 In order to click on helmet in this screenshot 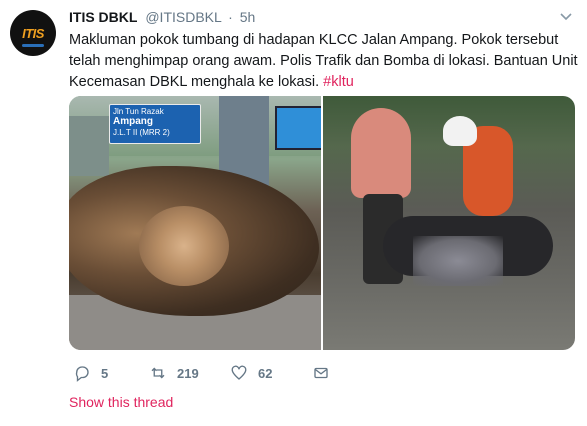, I will do `click(460, 131)`.